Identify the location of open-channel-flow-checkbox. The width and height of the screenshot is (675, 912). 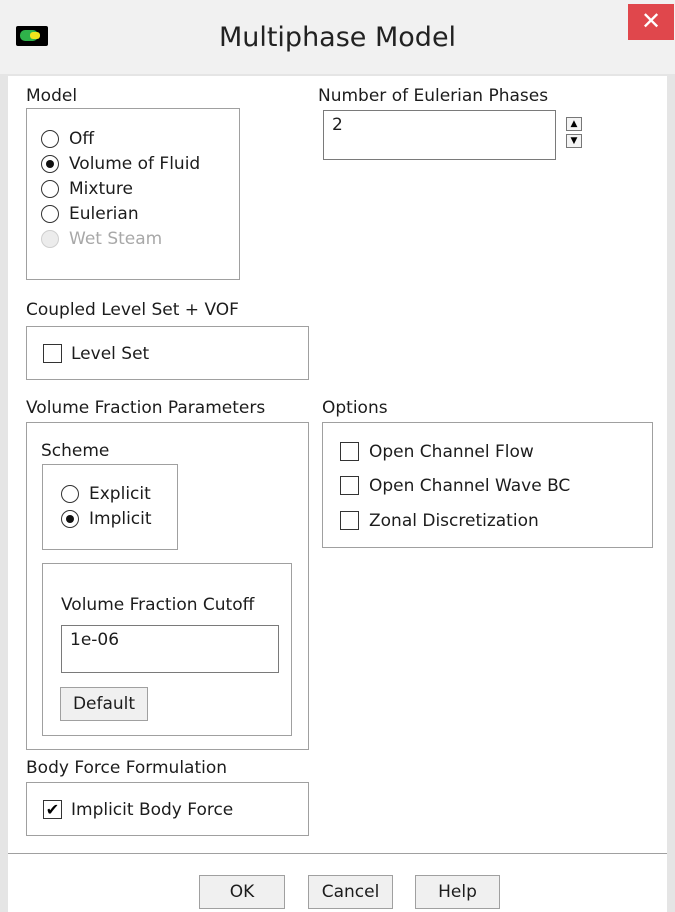
(349, 451).